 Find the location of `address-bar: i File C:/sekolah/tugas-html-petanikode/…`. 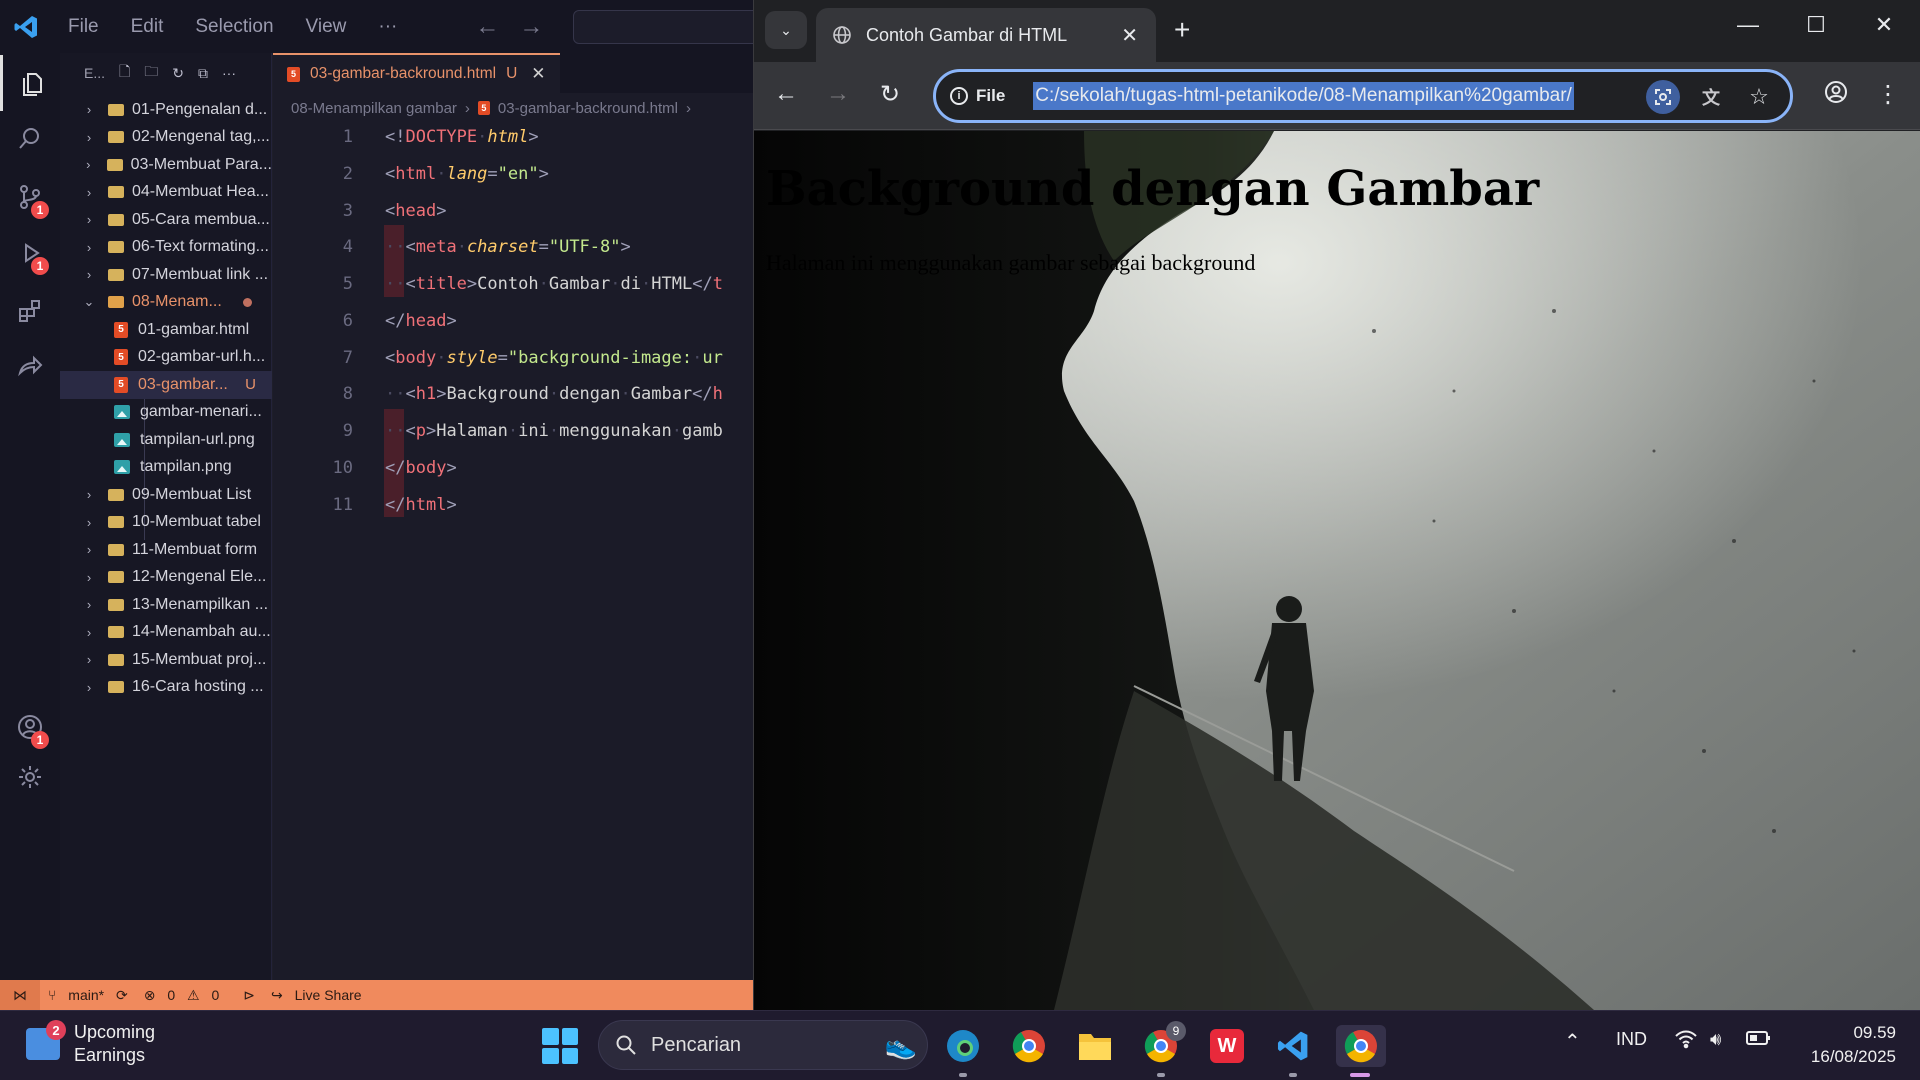

address-bar: i File C:/sekolah/tugas-html-petanikode/… is located at coordinates (1363, 96).